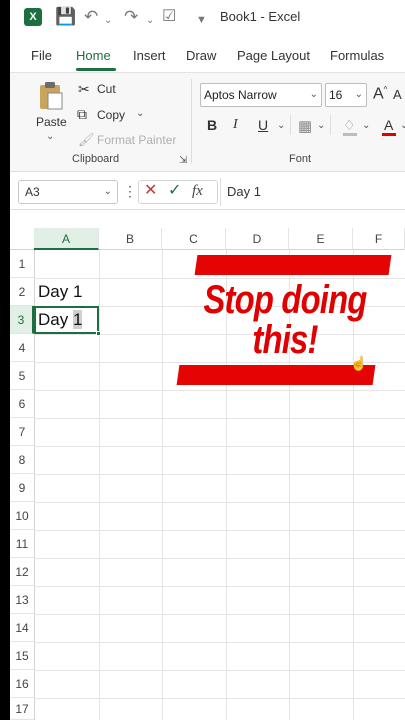  I want to click on row-header-8: 8, so click(22, 460).